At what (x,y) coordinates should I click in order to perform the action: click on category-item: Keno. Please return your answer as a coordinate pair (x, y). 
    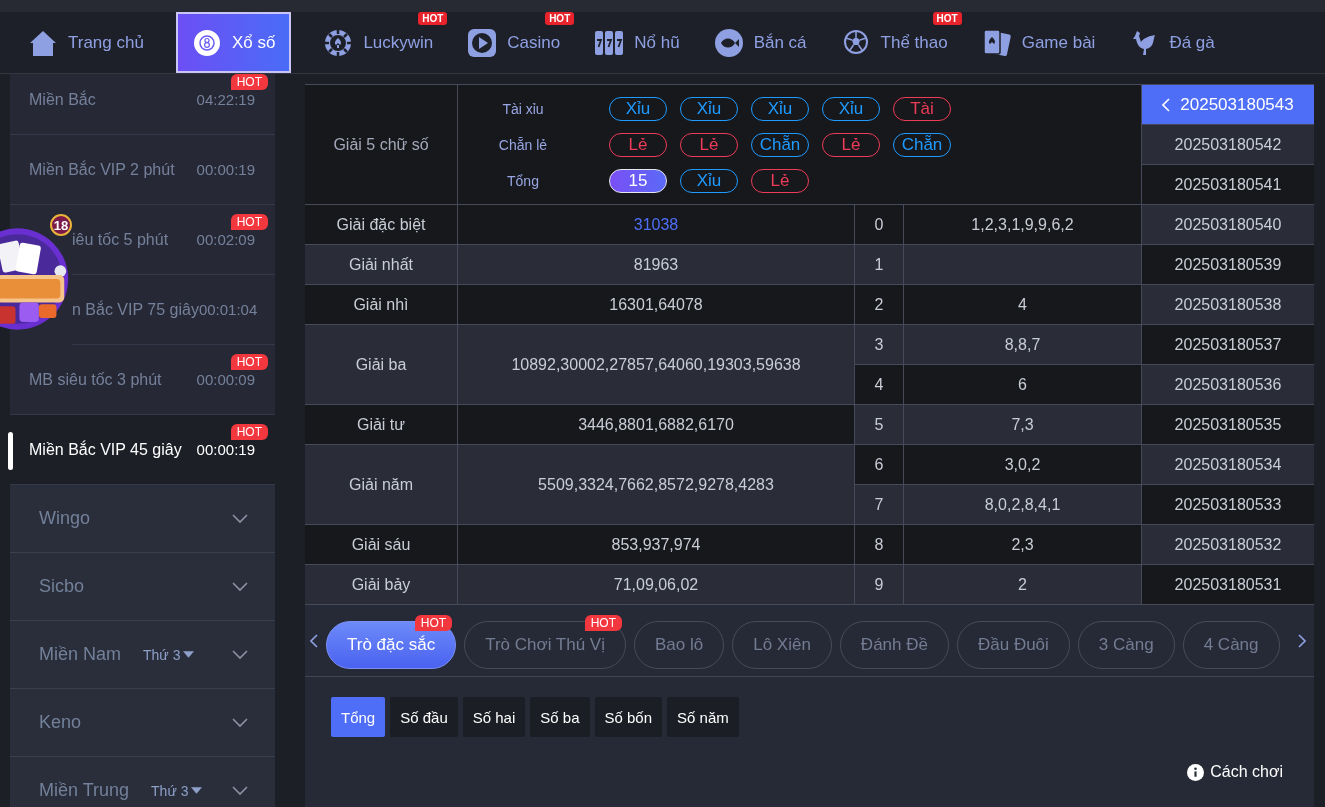
    Looking at the image, I should click on (142, 723).